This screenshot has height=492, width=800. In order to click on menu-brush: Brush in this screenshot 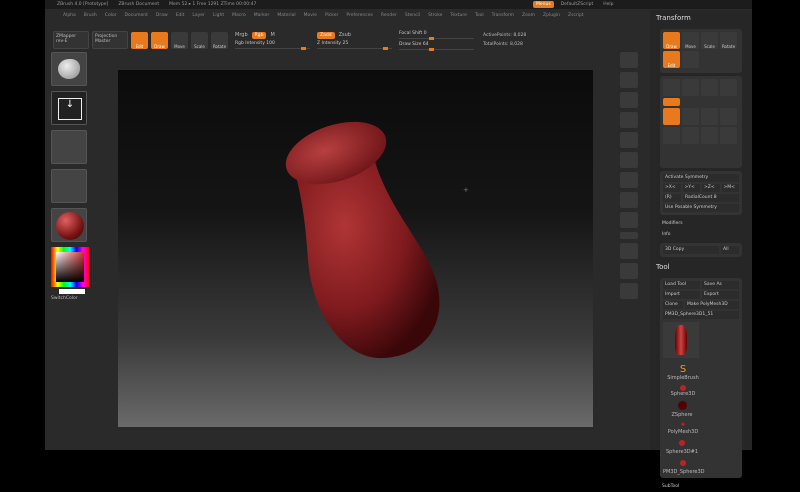, I will do `click(90, 15)`.